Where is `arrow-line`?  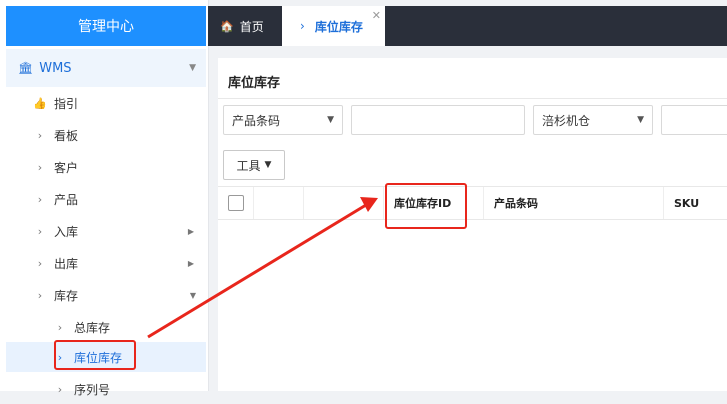
arrow-line is located at coordinates (257, 271).